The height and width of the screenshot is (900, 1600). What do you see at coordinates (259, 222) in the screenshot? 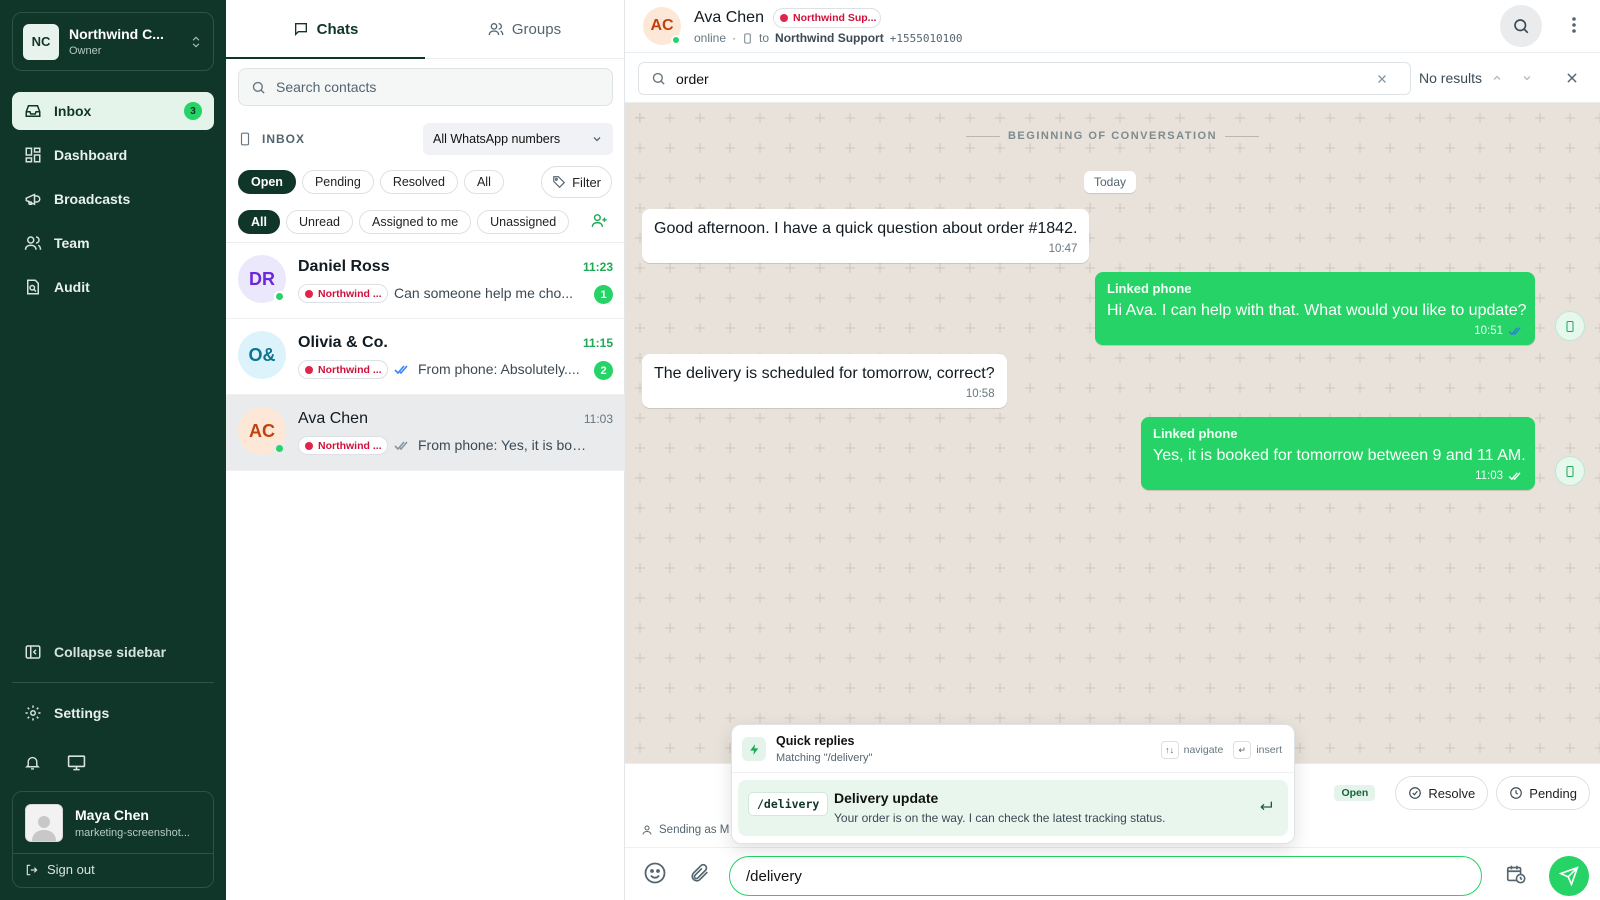
I see `assign-filter-all: All` at bounding box center [259, 222].